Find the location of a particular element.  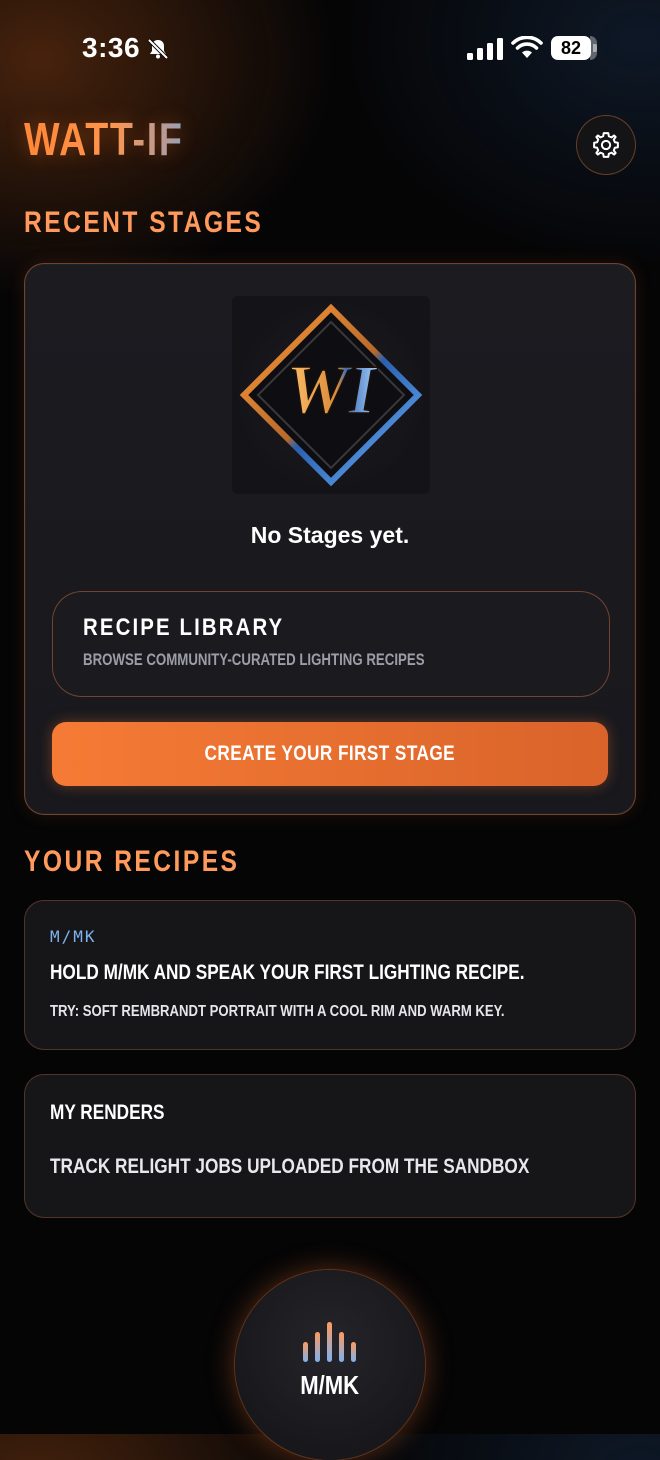

your-recipes-title: YOUR RECIPES is located at coordinates (132, 861).